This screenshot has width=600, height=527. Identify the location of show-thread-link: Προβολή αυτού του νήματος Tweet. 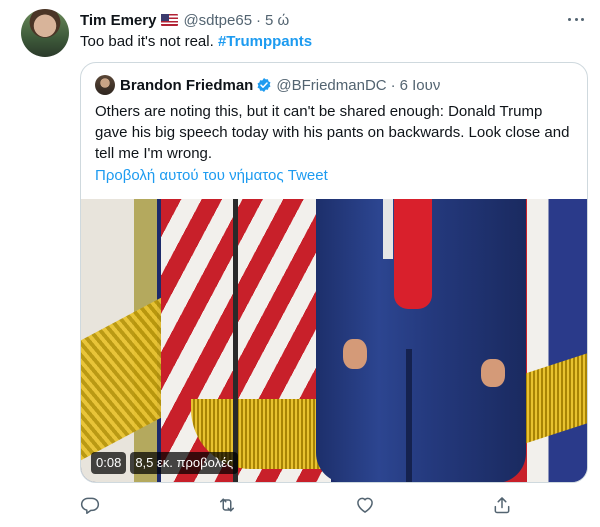
(211, 176).